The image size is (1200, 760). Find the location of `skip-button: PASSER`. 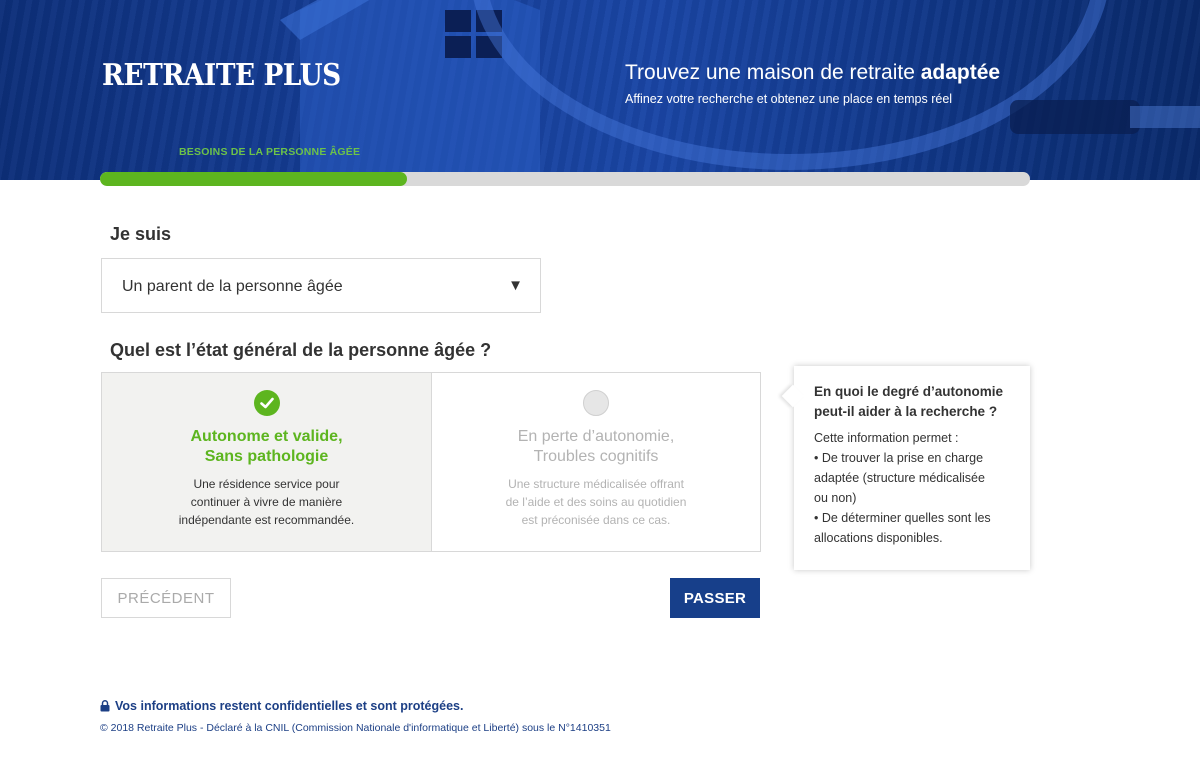

skip-button: PASSER is located at coordinates (715, 598).